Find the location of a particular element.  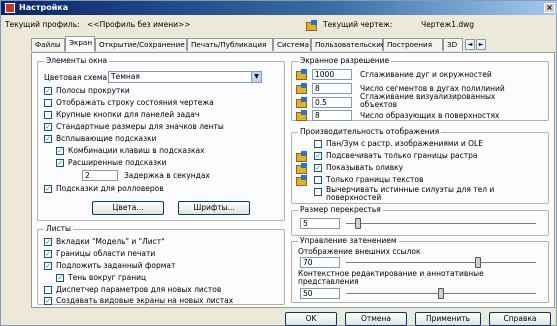

current-profile-label: Текущий профиль: is located at coordinates (42, 24).